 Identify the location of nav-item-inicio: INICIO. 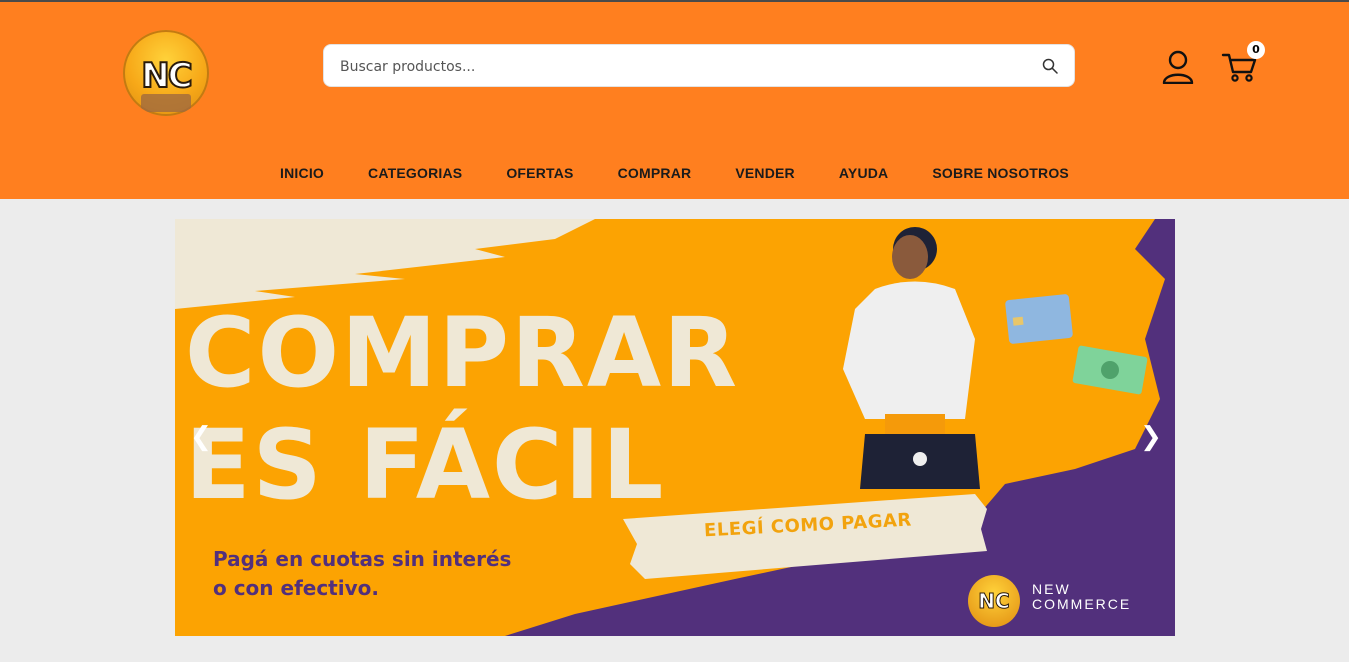
(302, 173).